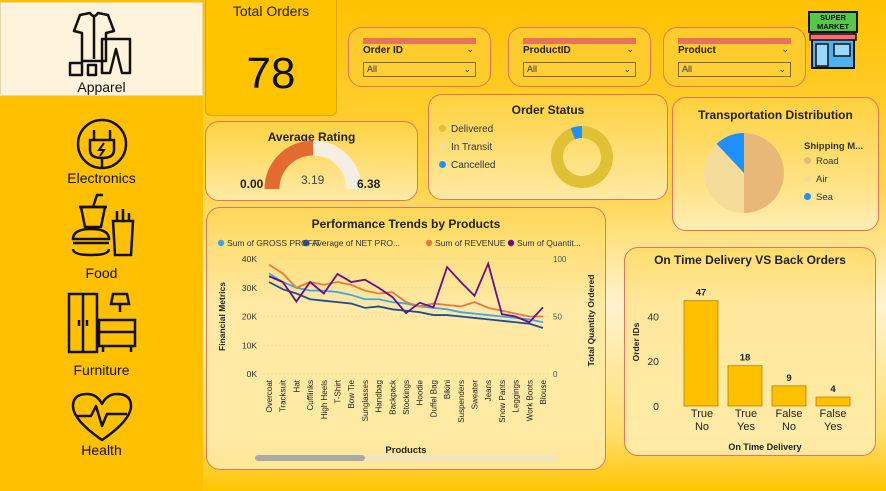 This screenshot has width=886, height=491. I want to click on slicer-label: Product, so click(697, 50).